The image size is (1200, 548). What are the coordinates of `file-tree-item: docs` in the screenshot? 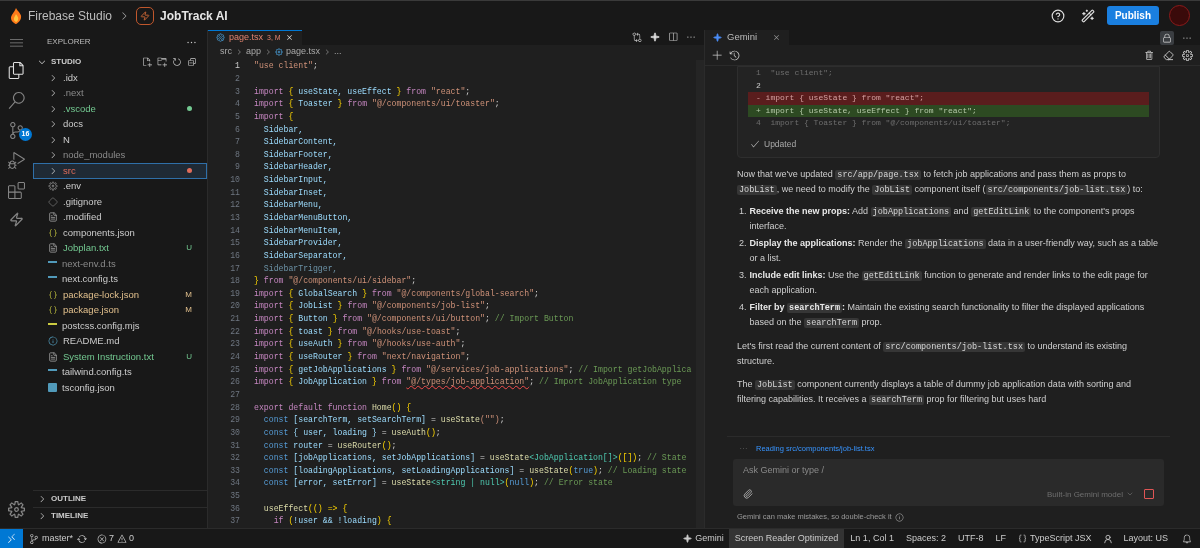 It's located at (120, 124).